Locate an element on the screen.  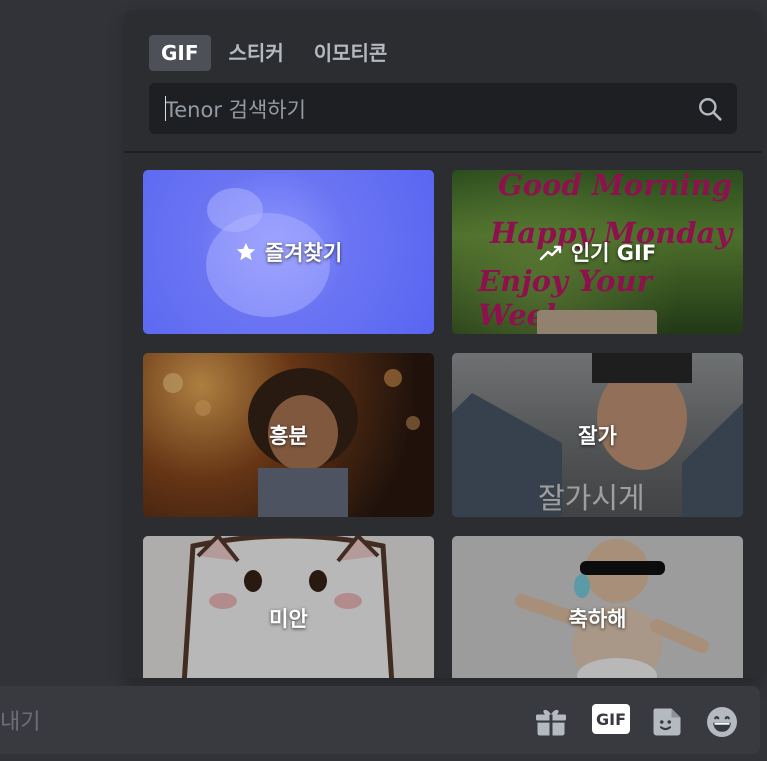
category-label: 축하해 is located at coordinates (597, 607).